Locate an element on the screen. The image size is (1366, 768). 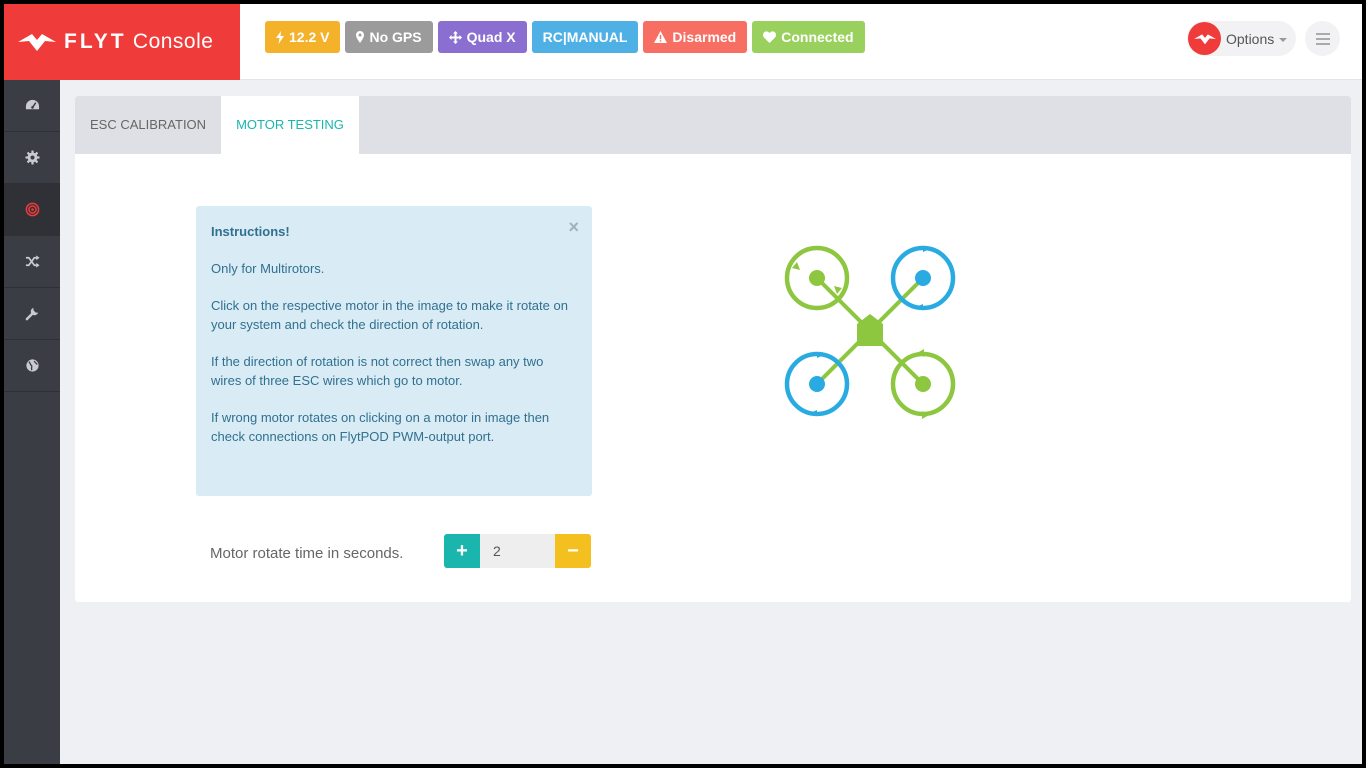
hamburger-menu-button is located at coordinates (1322, 38).